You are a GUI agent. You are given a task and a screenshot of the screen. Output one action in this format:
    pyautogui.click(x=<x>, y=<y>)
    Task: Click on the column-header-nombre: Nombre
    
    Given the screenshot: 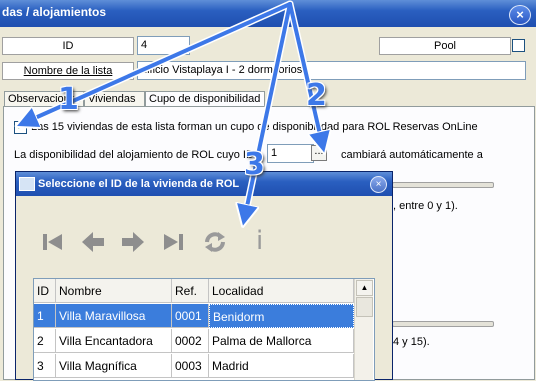 What is the action you would take?
    pyautogui.click(x=114, y=291)
    